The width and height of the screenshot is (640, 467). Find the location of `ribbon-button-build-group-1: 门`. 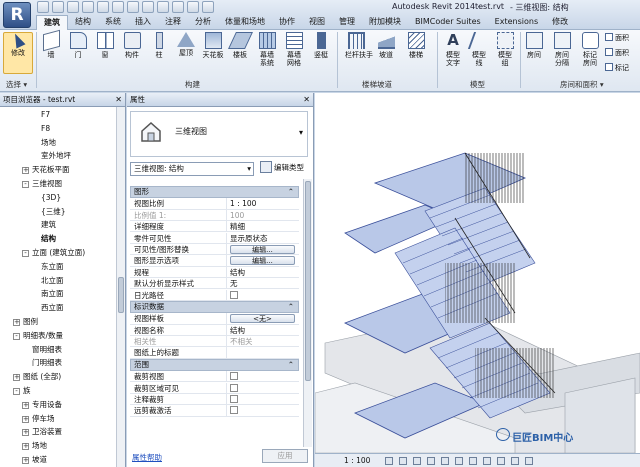

ribbon-button-build-group-1: 门 is located at coordinates (78, 45).